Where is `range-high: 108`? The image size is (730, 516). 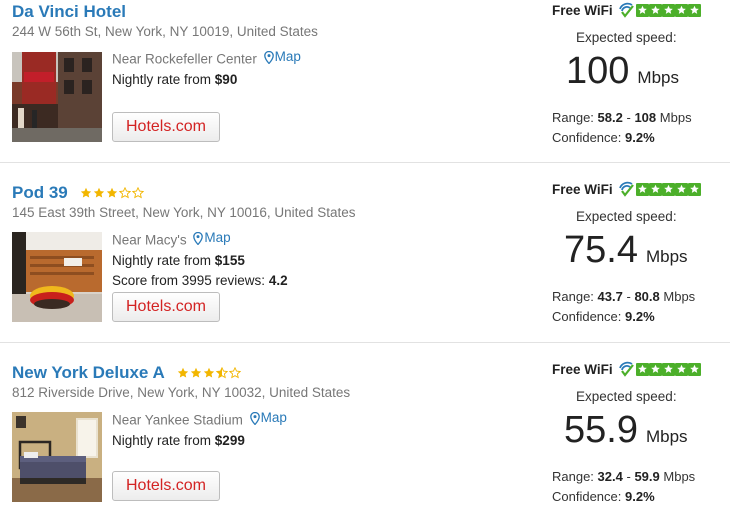 range-high: 108 is located at coordinates (645, 117).